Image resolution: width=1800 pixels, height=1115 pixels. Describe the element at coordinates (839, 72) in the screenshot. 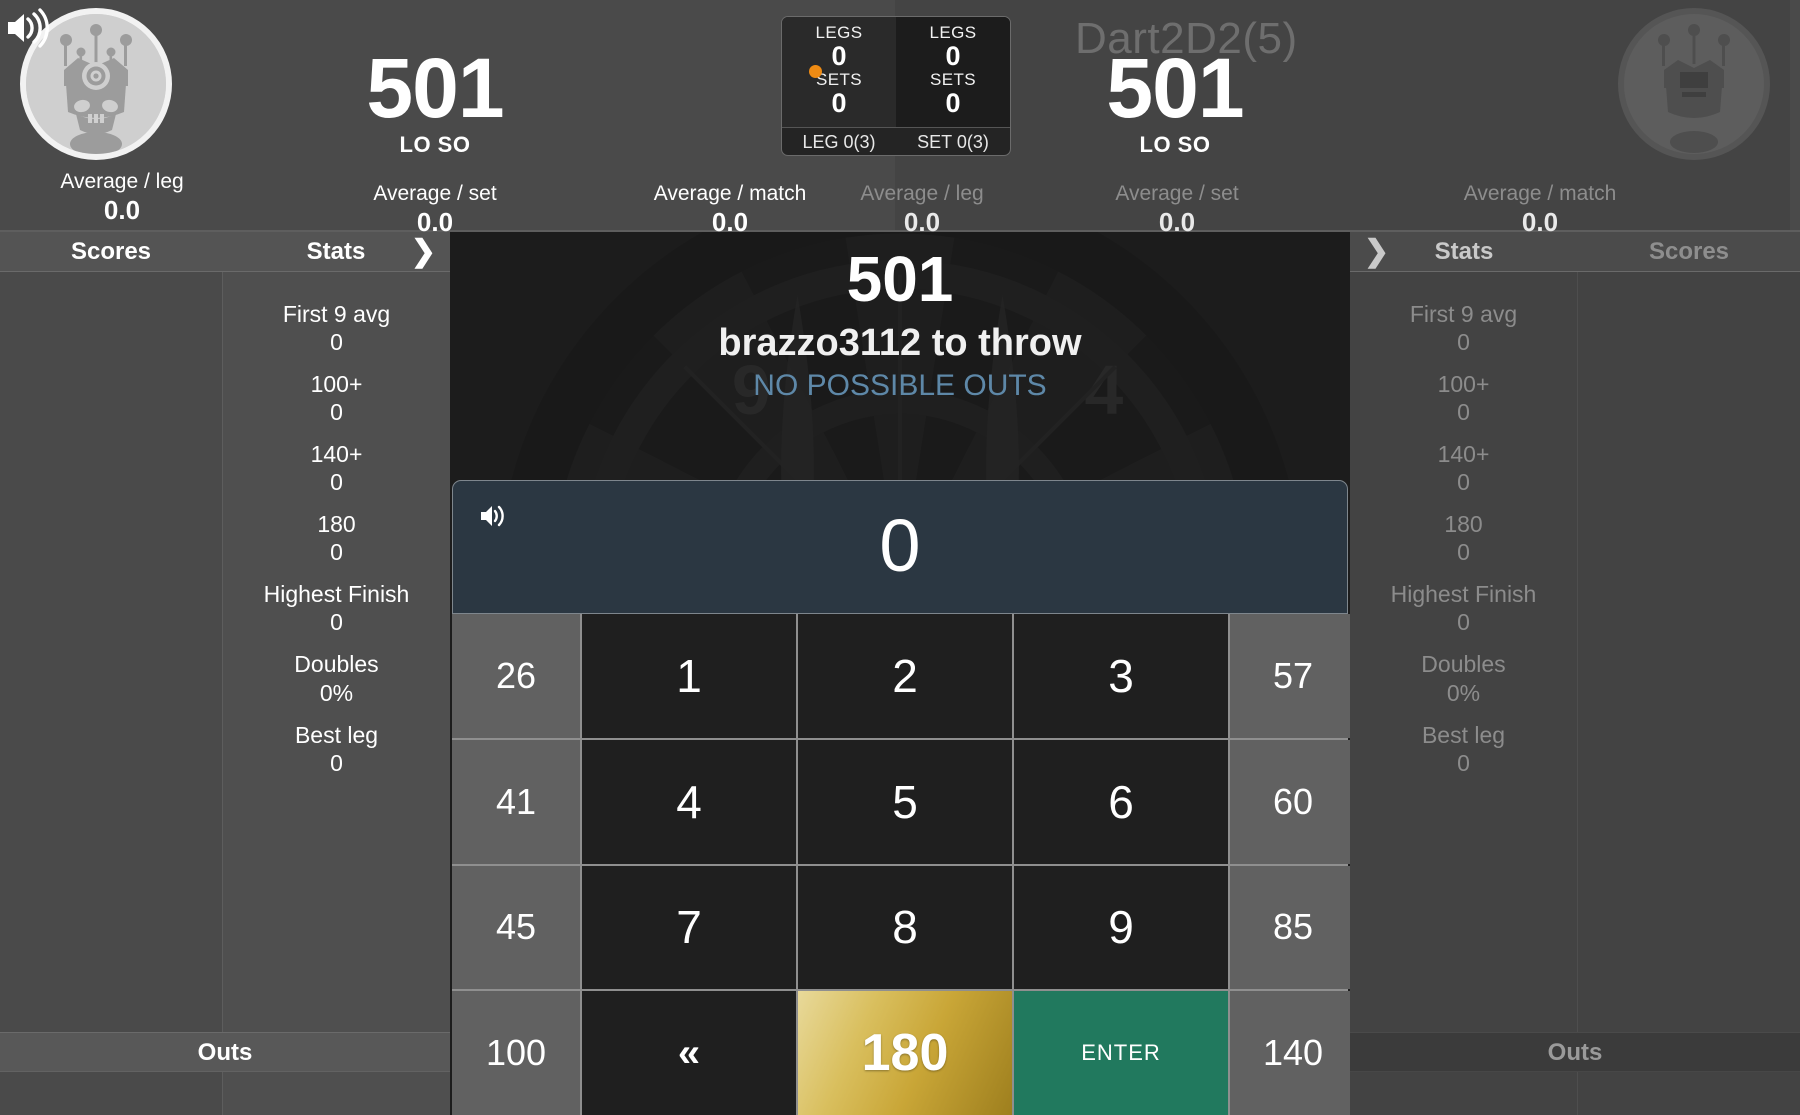

I see `legs-sets-left: LEGS 0 SETS 0` at that location.